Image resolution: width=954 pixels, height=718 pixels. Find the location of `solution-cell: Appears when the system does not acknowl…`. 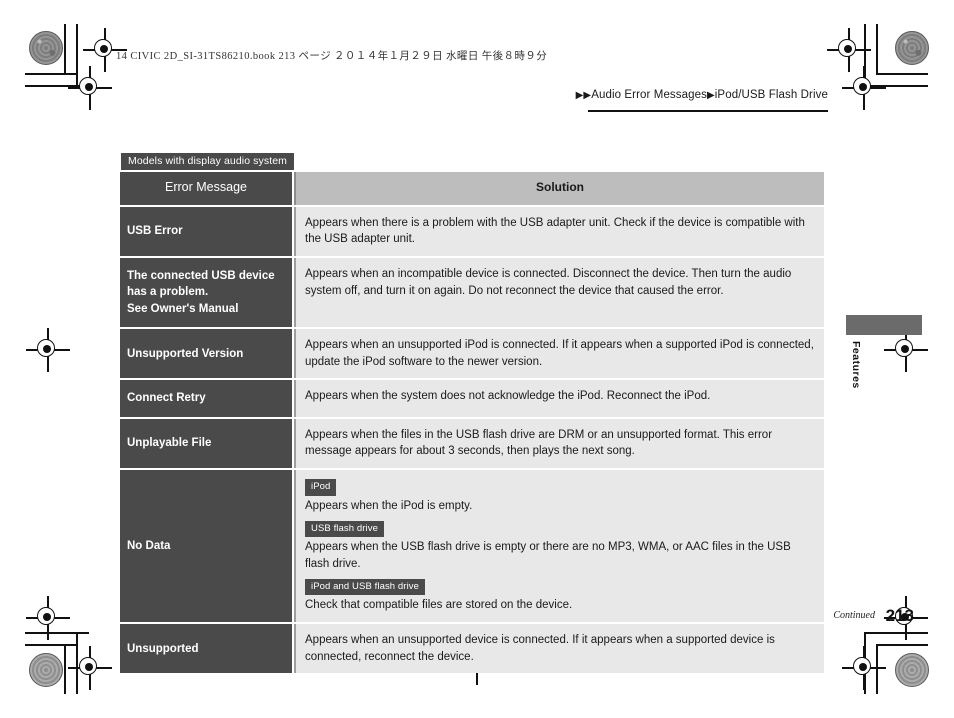

solution-cell: Appears when the system does not acknowl… is located at coordinates (559, 398).